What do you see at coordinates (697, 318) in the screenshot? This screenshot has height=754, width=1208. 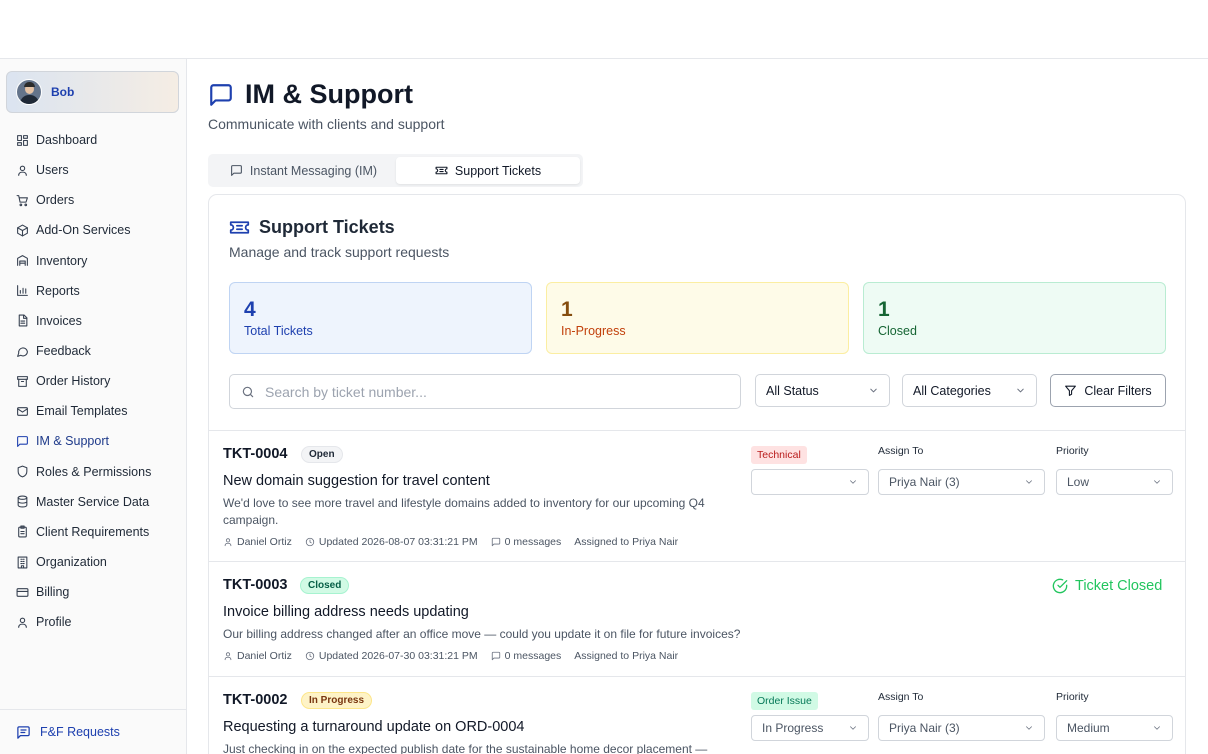 I see `stat-card-in-progress: 1 In-Progress` at bounding box center [697, 318].